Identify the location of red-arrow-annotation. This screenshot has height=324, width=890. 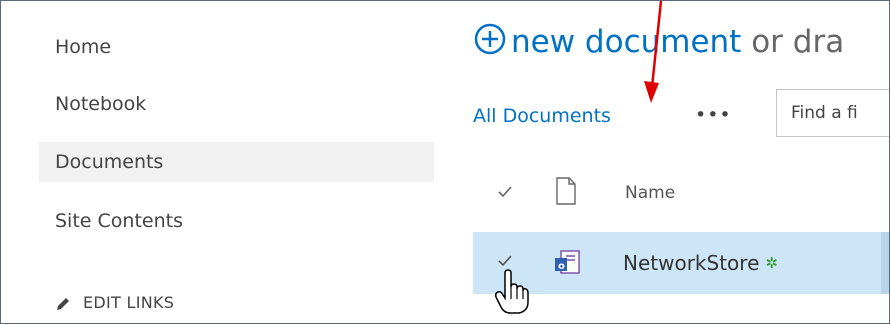
(653, 52).